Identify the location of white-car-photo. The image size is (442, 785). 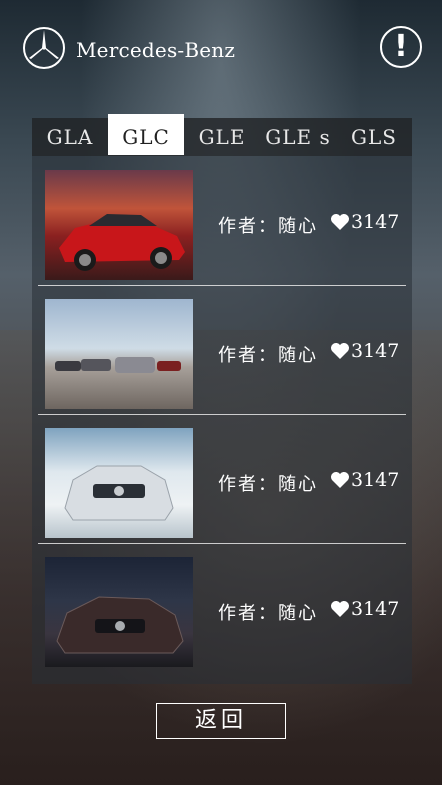
(119, 483).